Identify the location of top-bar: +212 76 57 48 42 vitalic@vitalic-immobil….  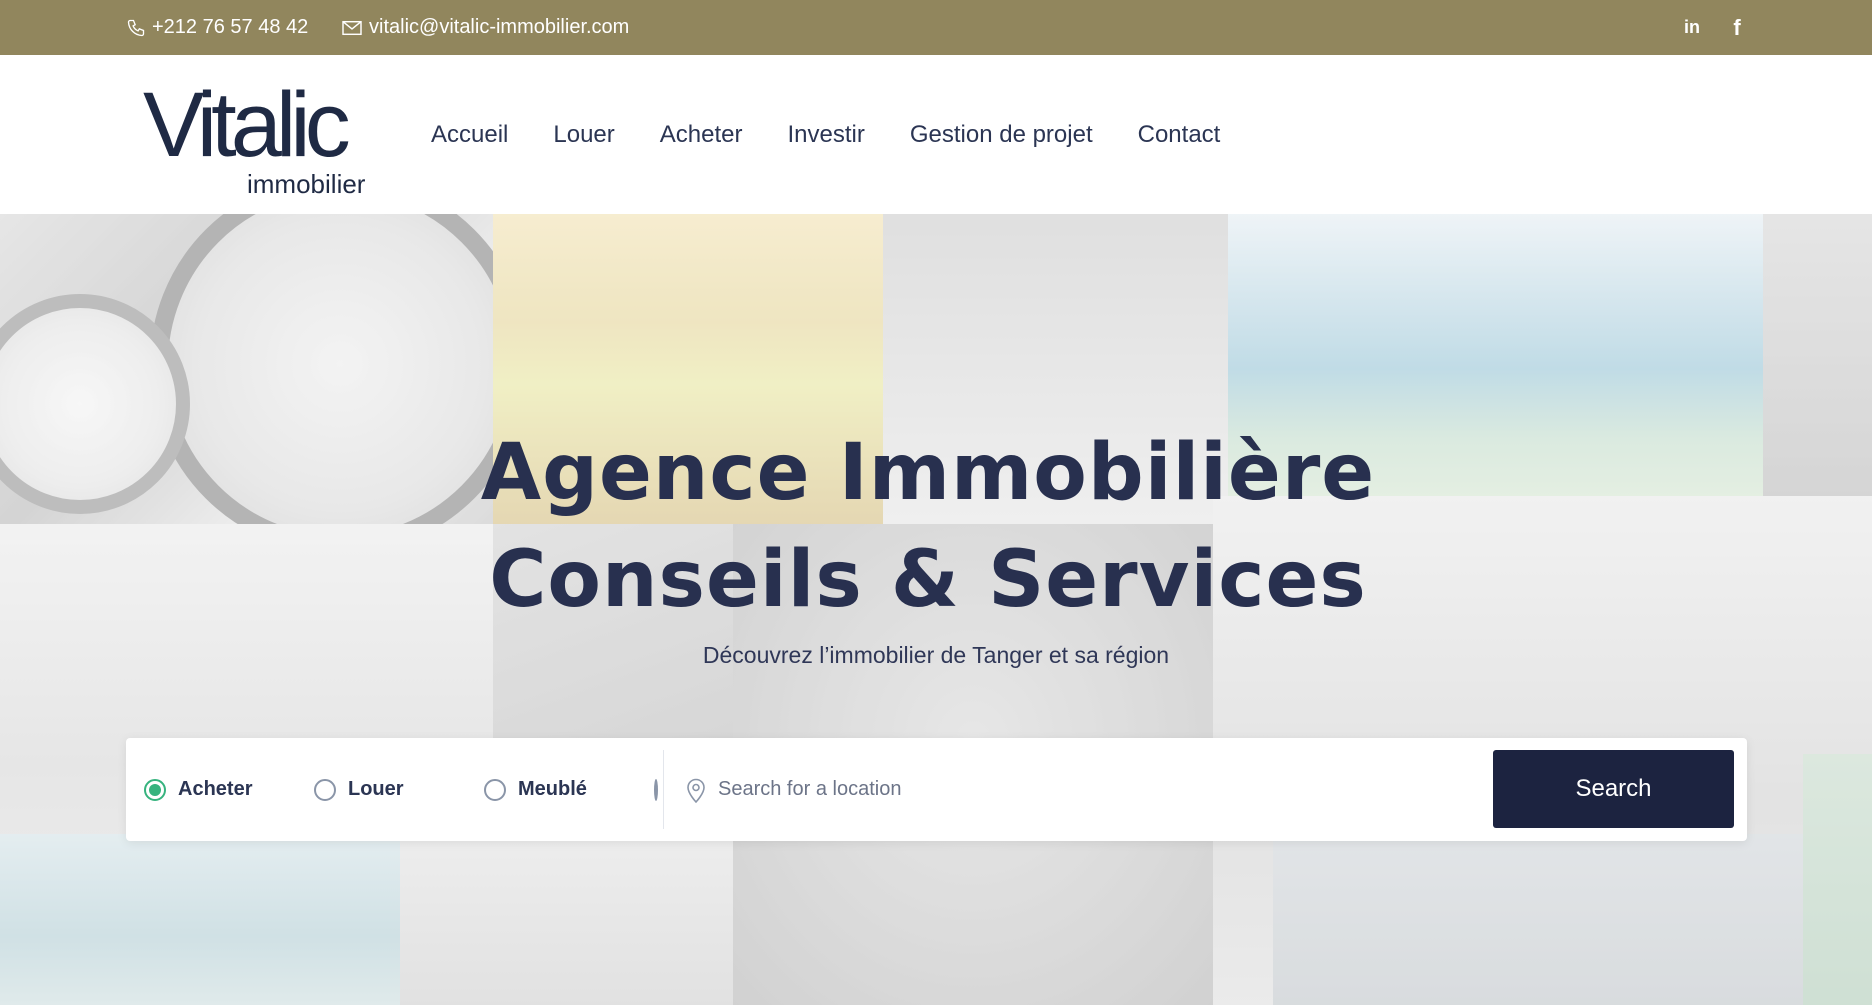
(936, 27).